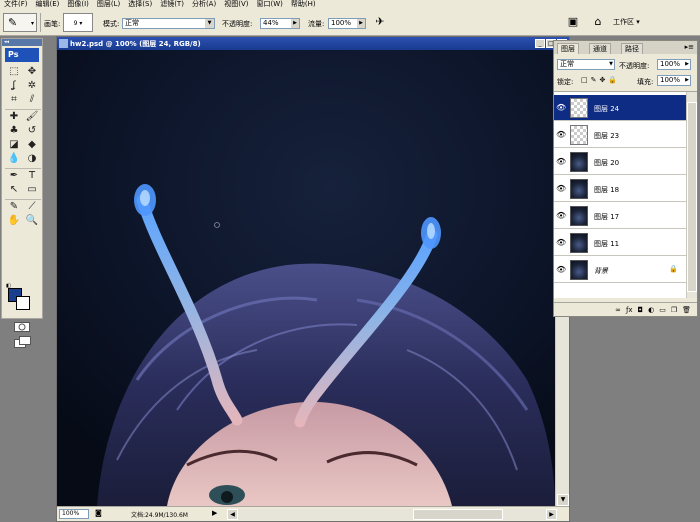 Image resolution: width=700 pixels, height=522 pixels. I want to click on menu-image: 图像(I), so click(78, 4).